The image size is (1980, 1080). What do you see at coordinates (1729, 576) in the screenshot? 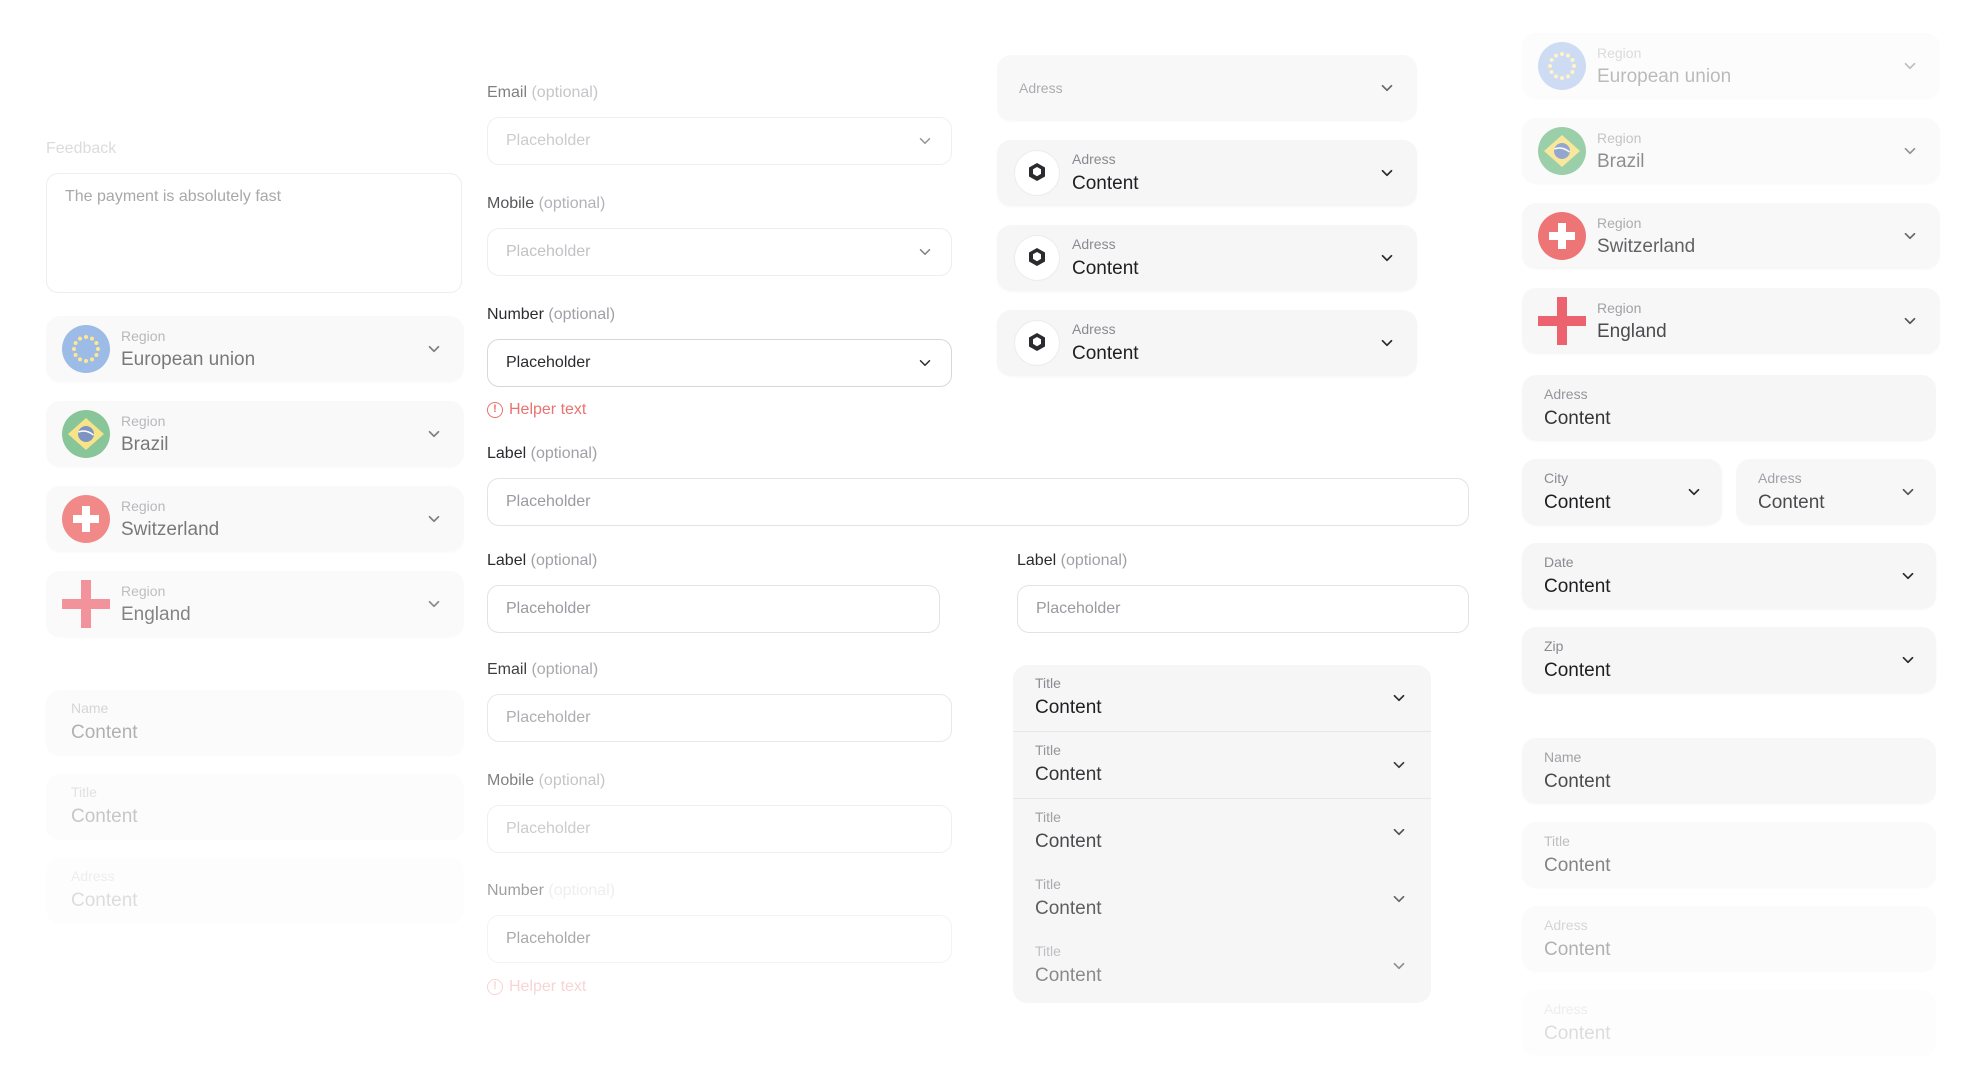
I see `date-select: Date Content` at bounding box center [1729, 576].